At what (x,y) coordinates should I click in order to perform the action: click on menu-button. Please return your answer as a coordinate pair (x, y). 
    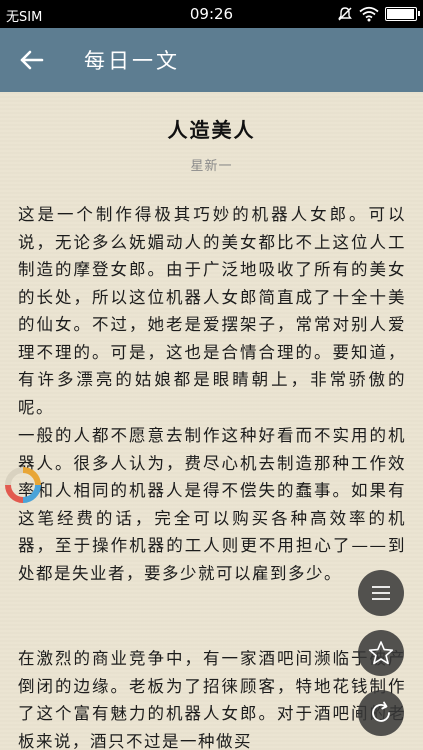
    Looking at the image, I should click on (381, 593).